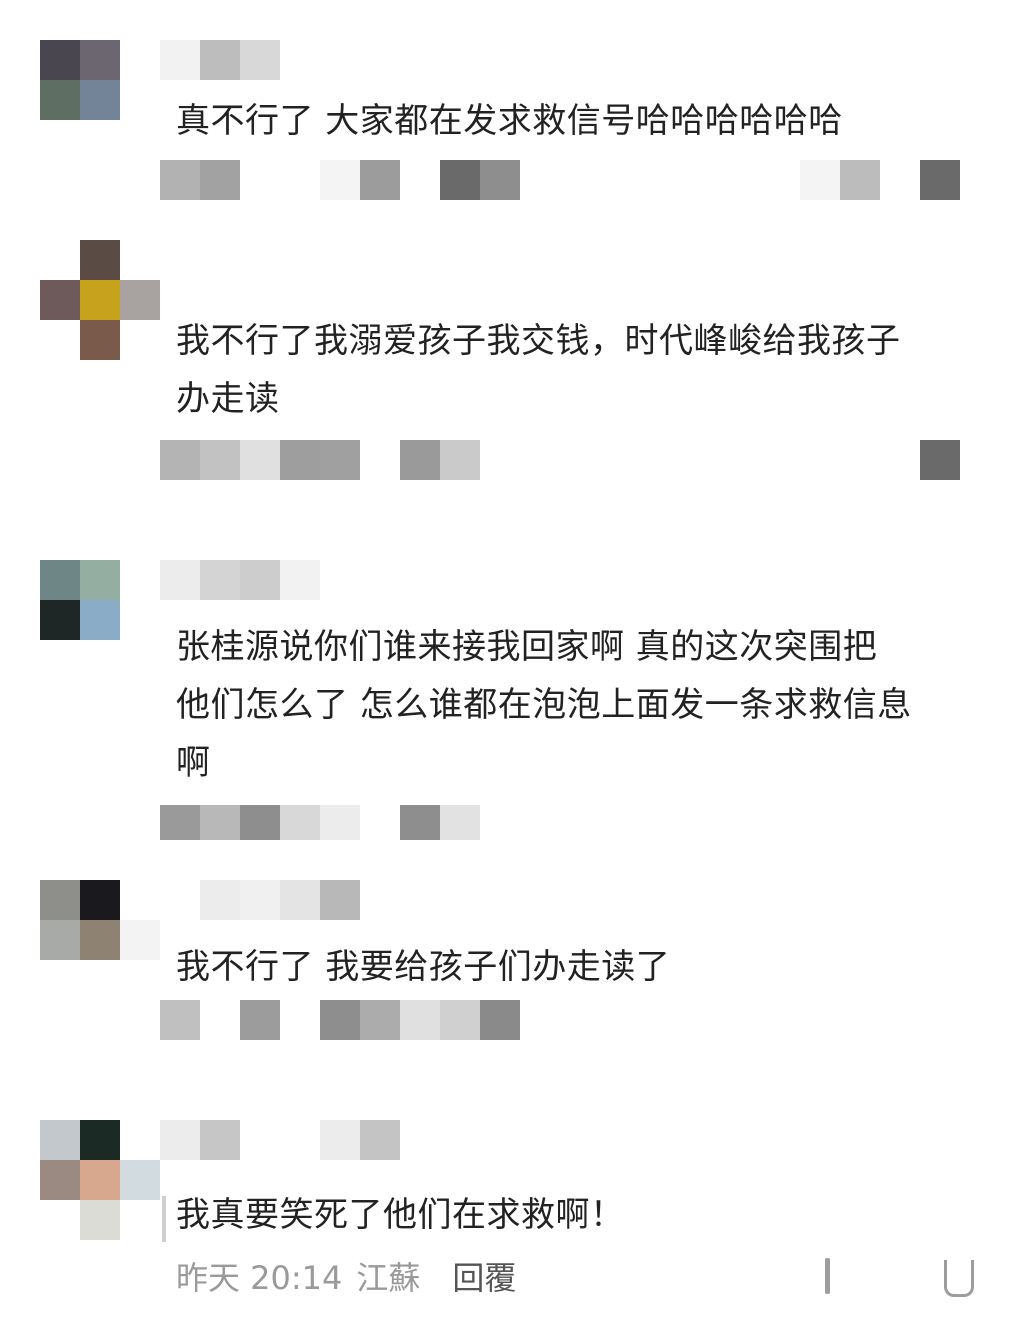 The image size is (1024, 1328). Describe the element at coordinates (388, 1278) in the screenshot. I see `comment-location: 江蘇` at that location.